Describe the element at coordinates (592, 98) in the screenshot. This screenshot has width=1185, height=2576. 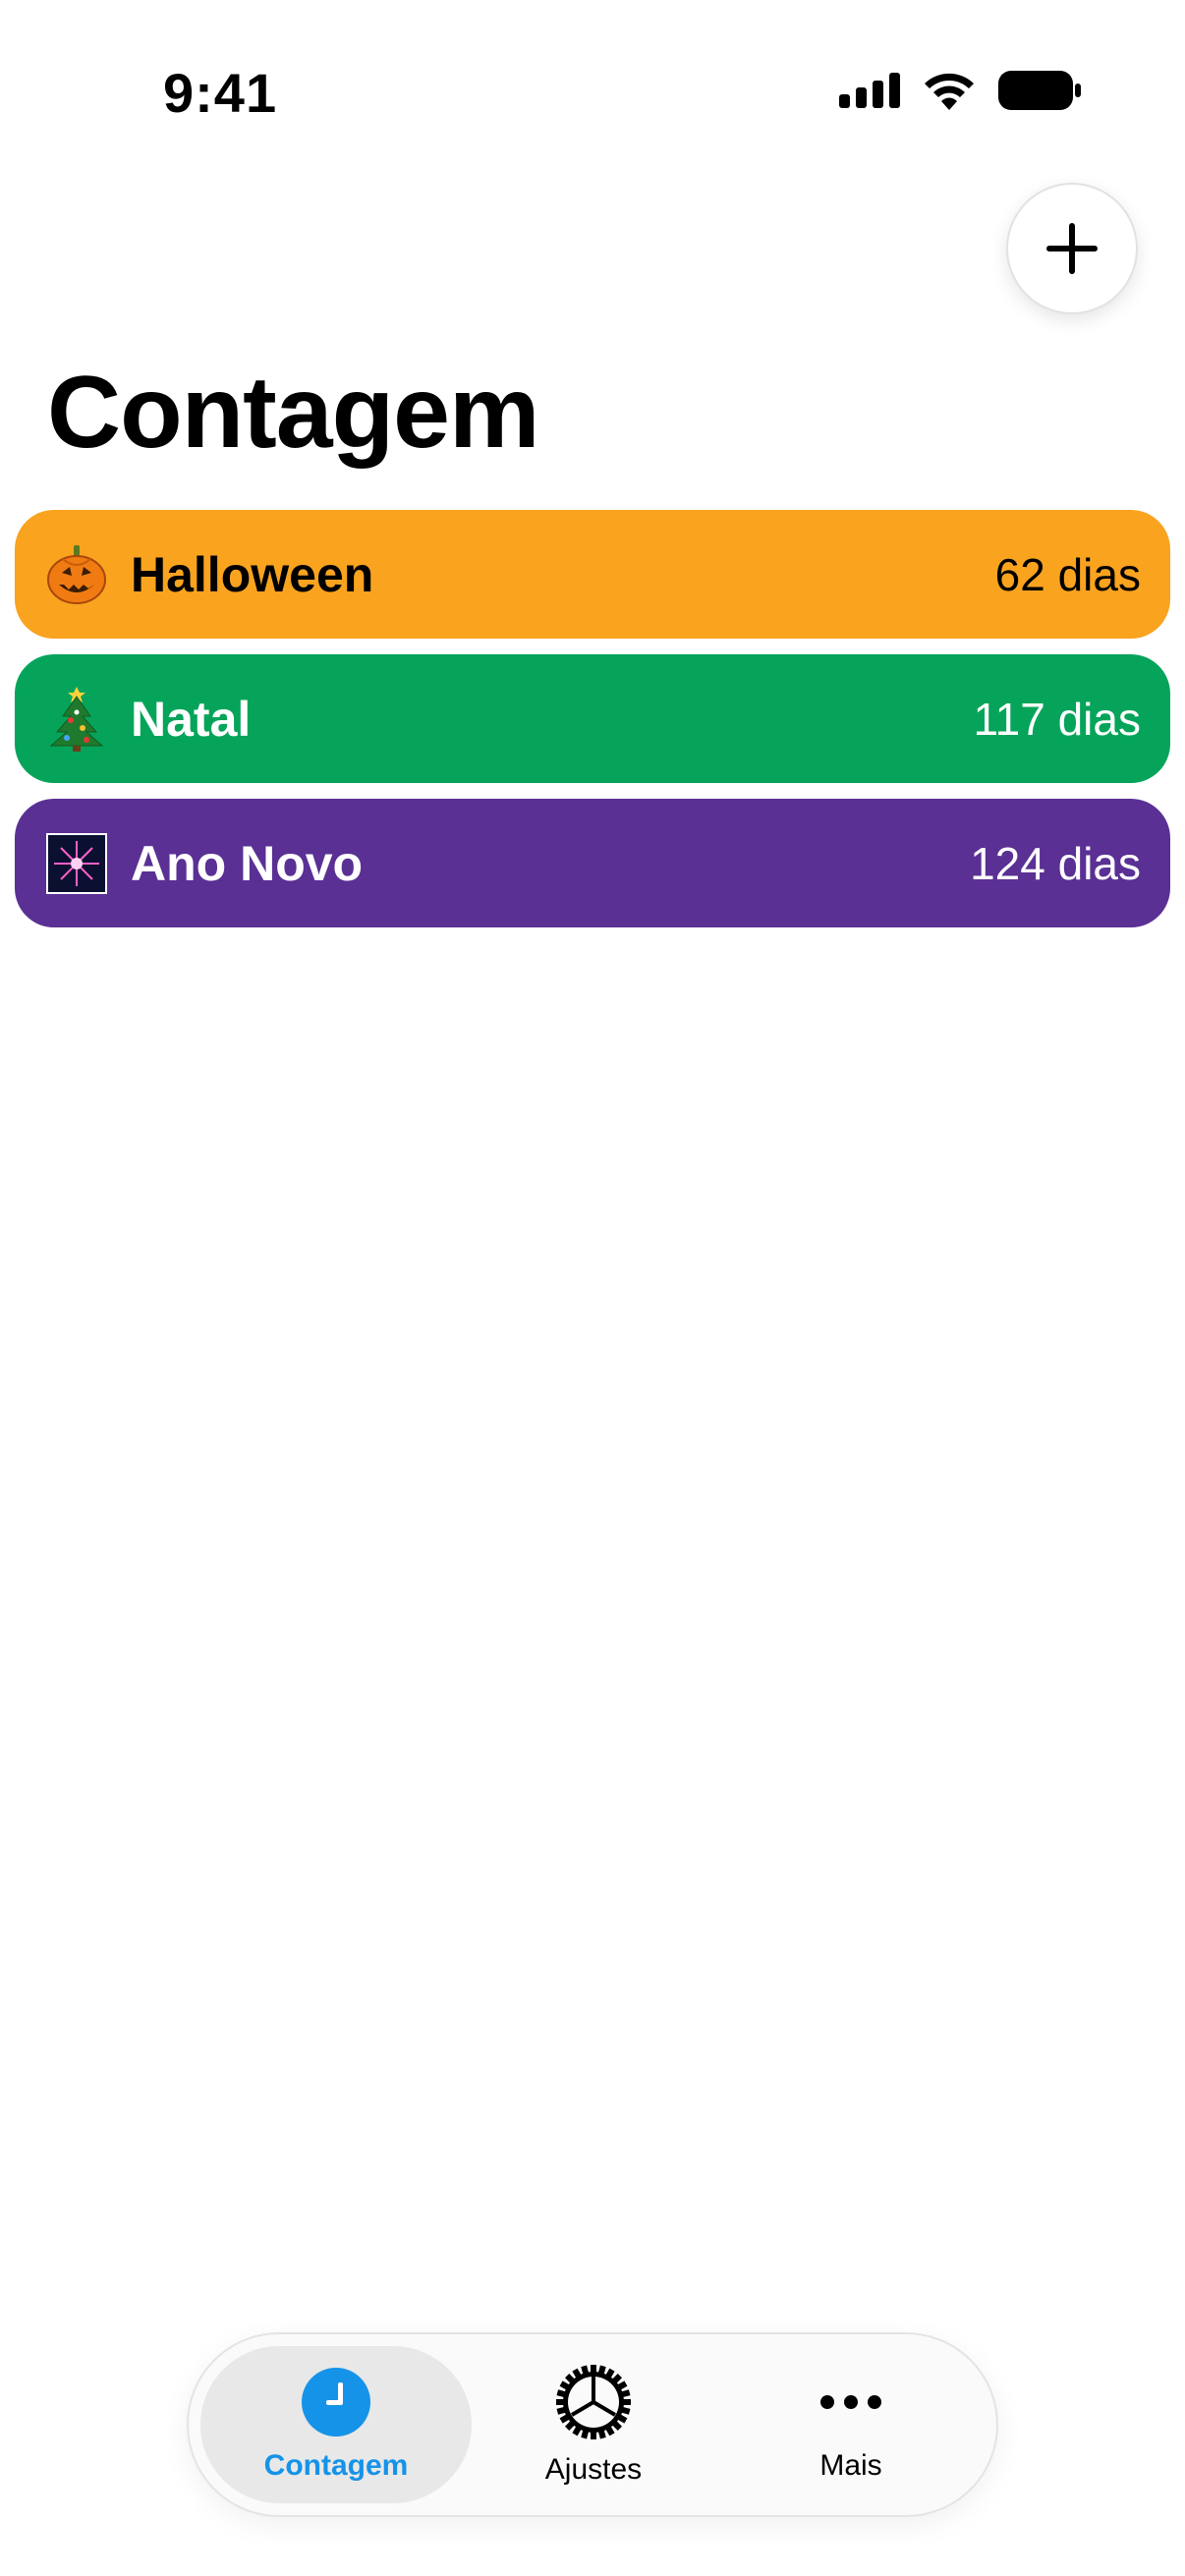
I see `status-bar: 9:41` at that location.